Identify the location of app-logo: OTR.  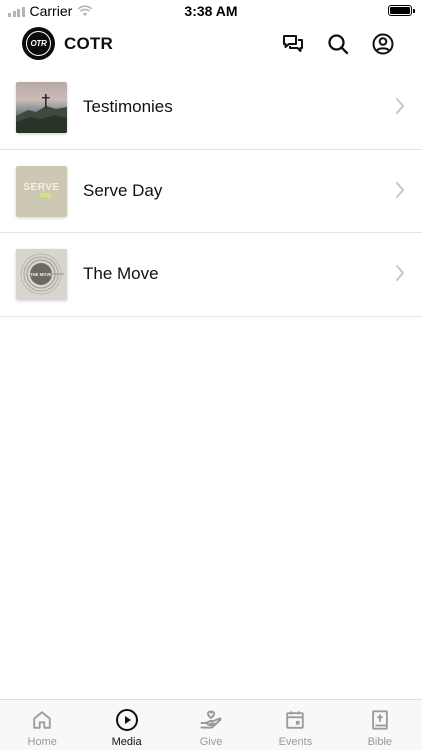
(38, 43).